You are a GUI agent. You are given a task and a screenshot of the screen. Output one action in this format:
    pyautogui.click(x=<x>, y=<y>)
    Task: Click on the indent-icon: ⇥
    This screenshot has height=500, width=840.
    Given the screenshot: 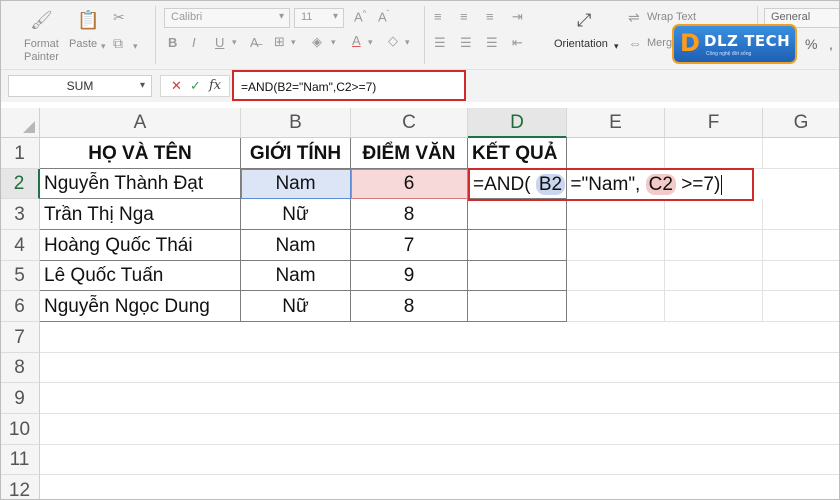 What is the action you would take?
    pyautogui.click(x=517, y=17)
    